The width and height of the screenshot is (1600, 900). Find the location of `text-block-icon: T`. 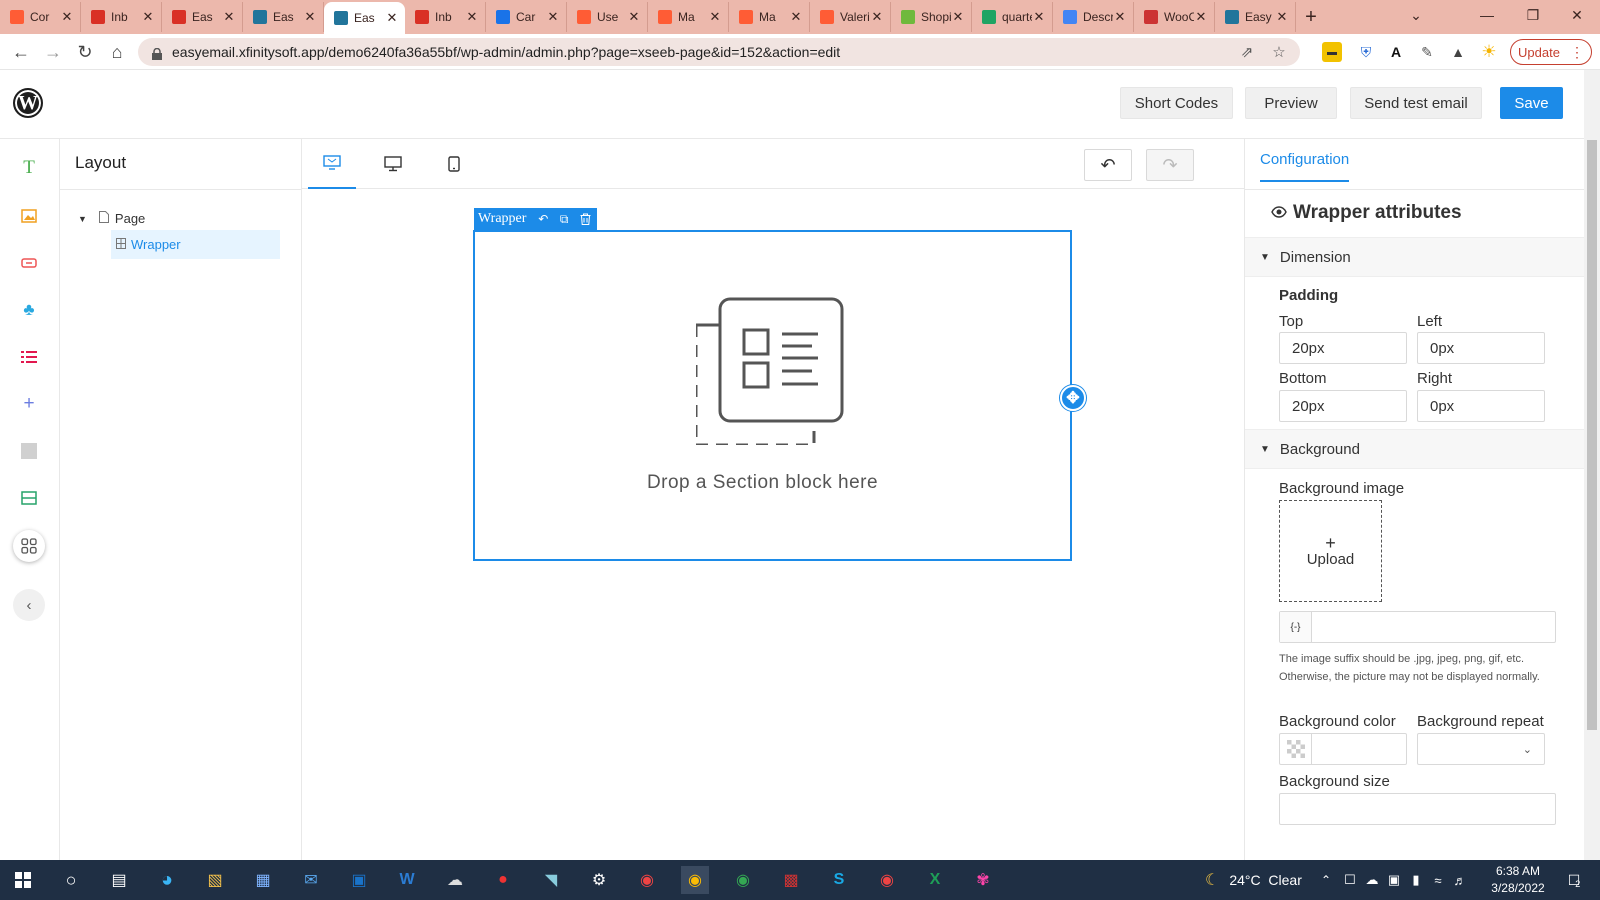

text-block-icon: T is located at coordinates (29, 168).